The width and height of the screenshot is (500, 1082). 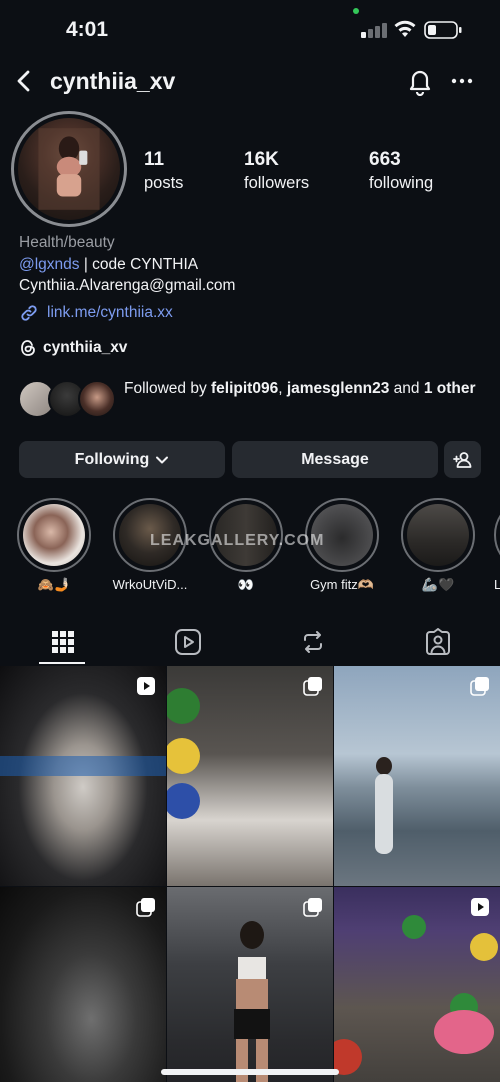 What do you see at coordinates (342, 584) in the screenshot?
I see `highlight-label: Gym fitz🫶🏼` at bounding box center [342, 584].